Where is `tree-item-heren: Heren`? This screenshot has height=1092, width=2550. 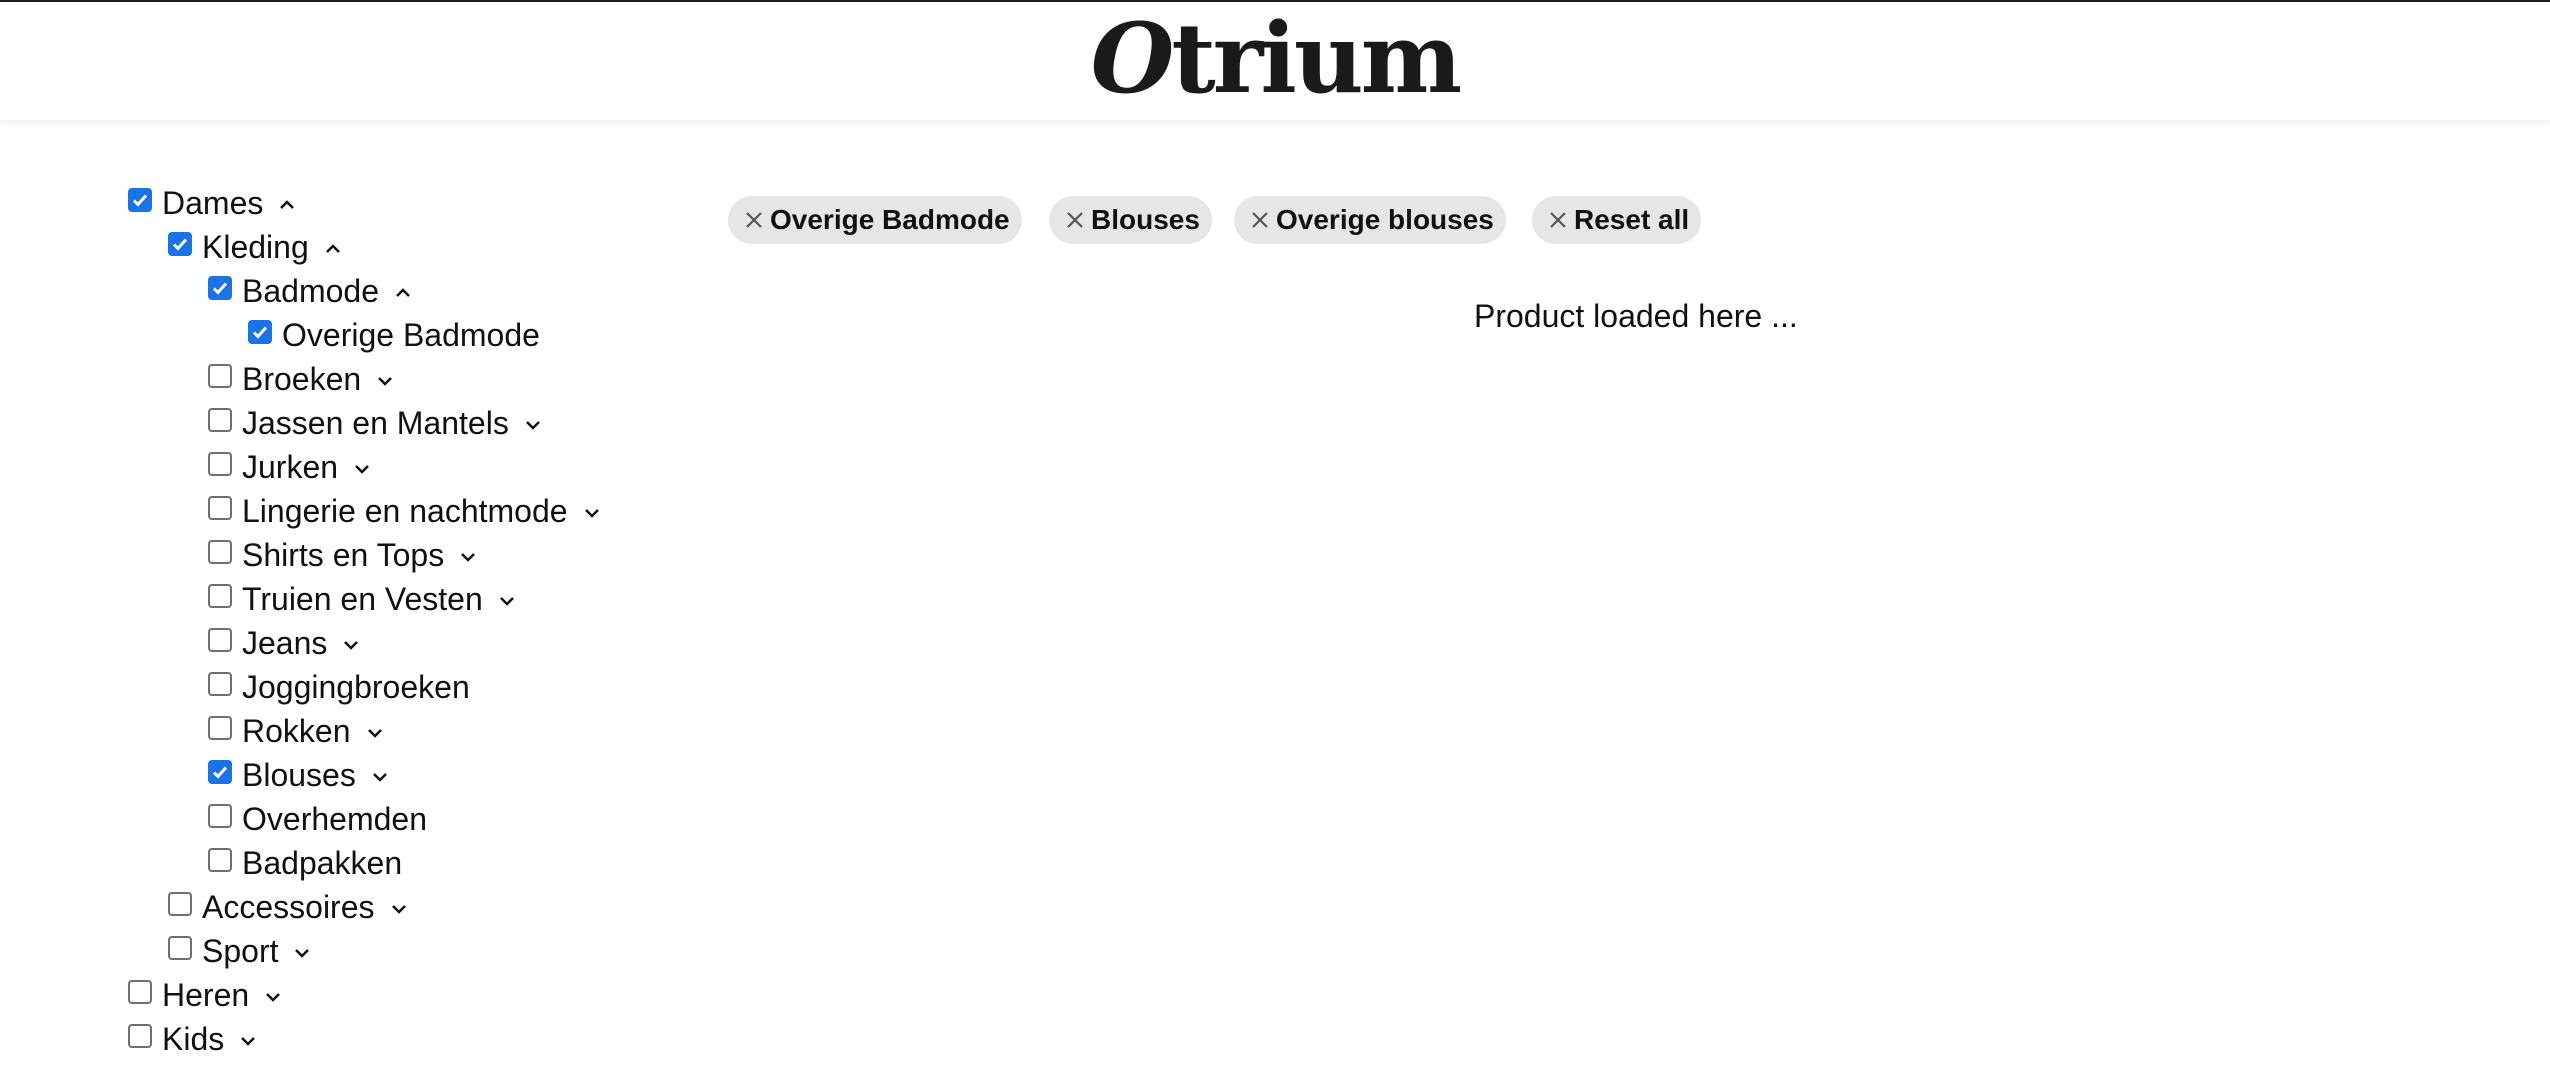 tree-item-heren: Heren is located at coordinates (205, 995).